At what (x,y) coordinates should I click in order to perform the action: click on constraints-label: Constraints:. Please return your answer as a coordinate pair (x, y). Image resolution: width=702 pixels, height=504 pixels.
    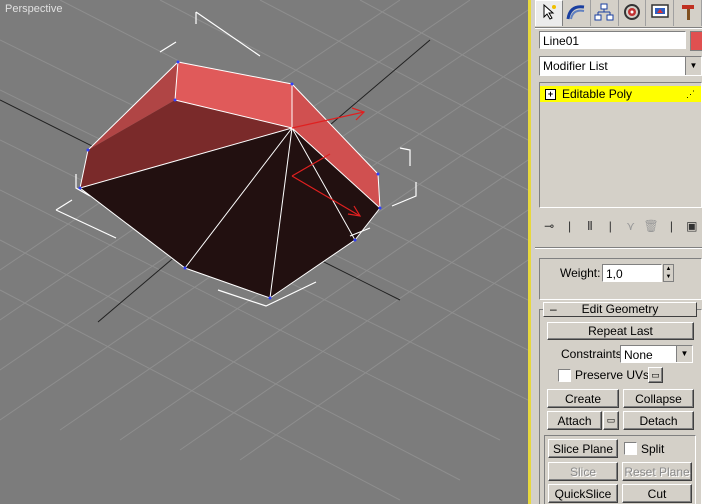
    Looking at the image, I should click on (593, 354).